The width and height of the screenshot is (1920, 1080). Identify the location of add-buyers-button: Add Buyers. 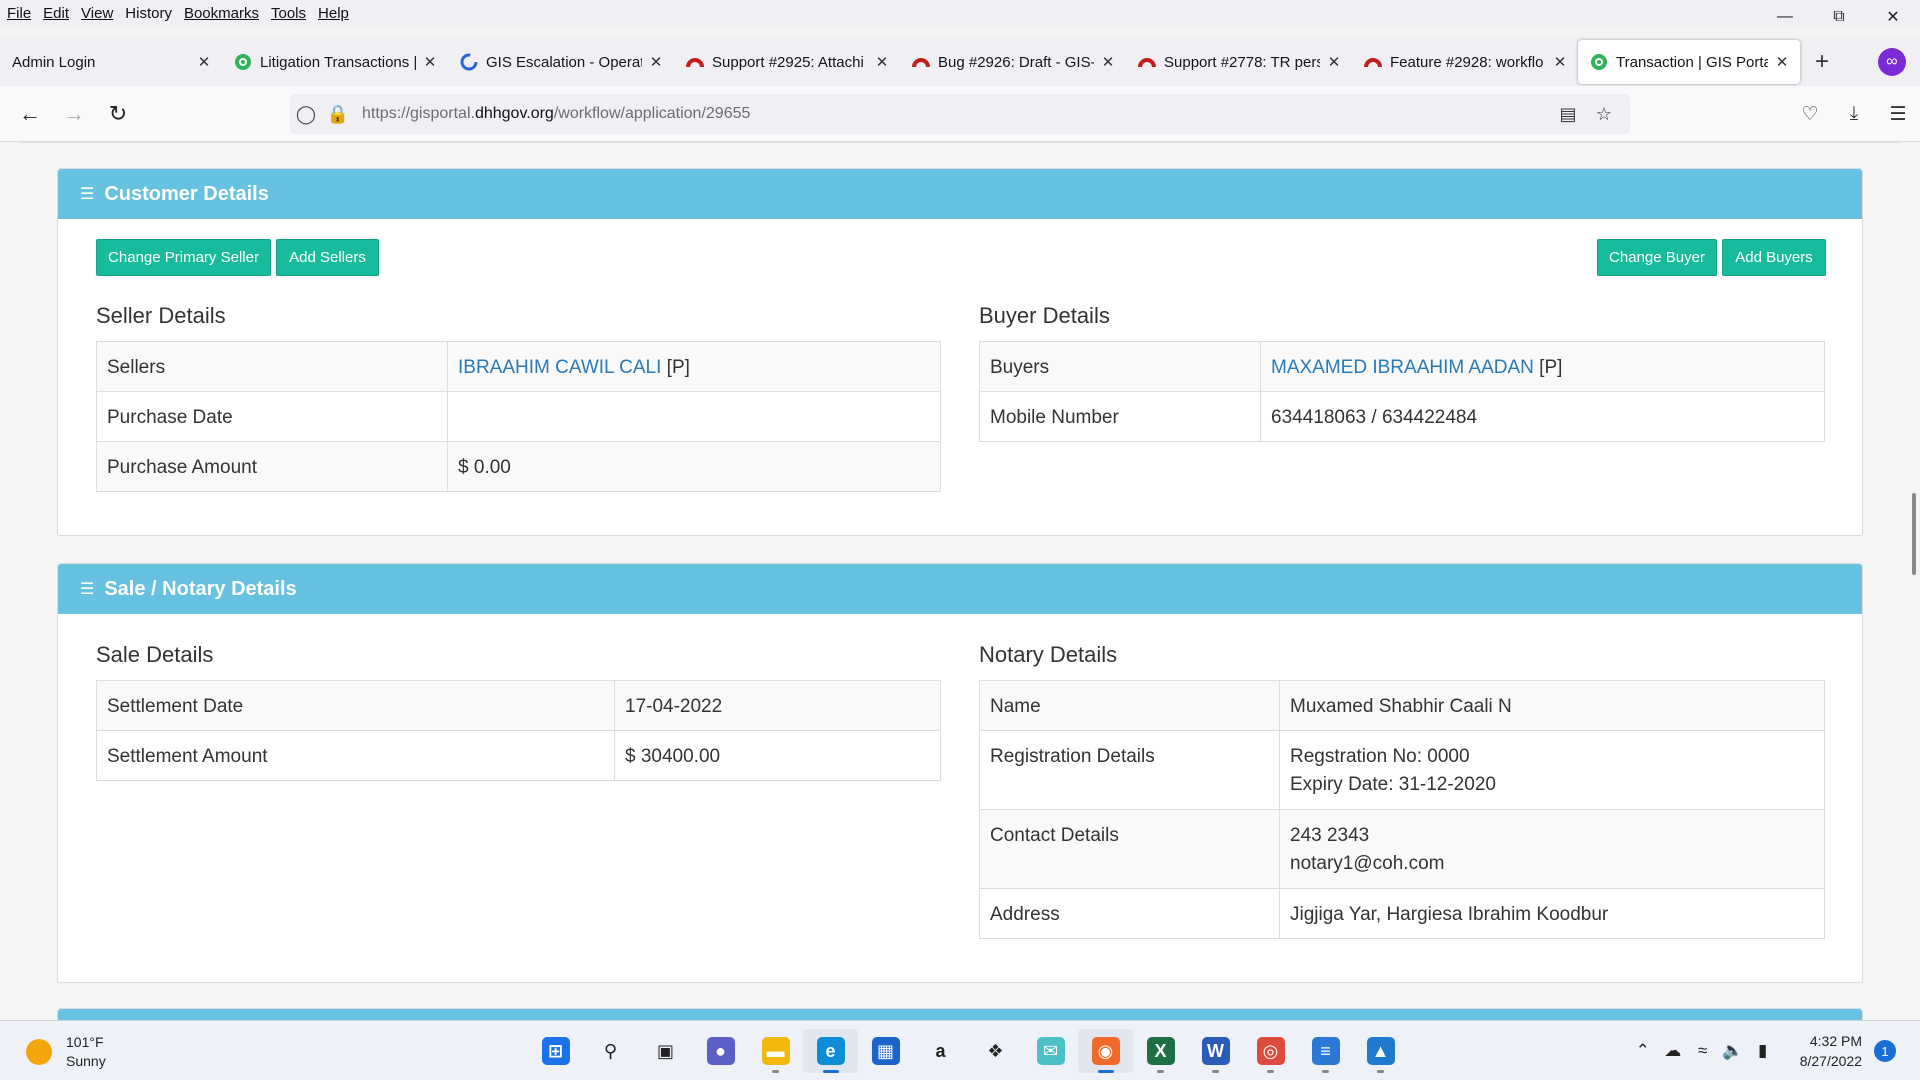
(1774, 257).